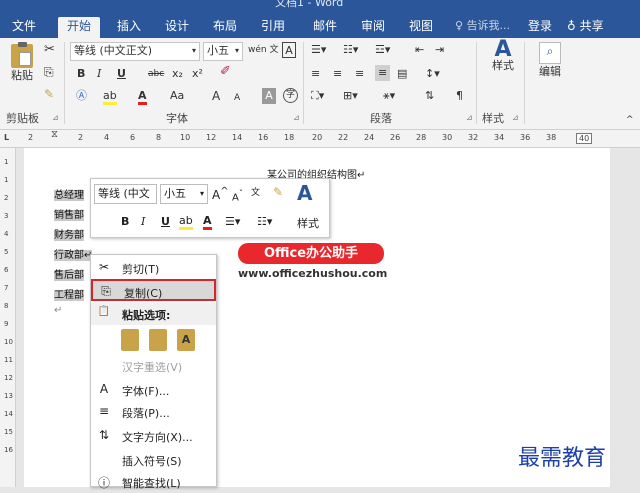  What do you see at coordinates (419, 50) in the screenshot?
I see `decrease-indent-icon: ⇤` at bounding box center [419, 50].